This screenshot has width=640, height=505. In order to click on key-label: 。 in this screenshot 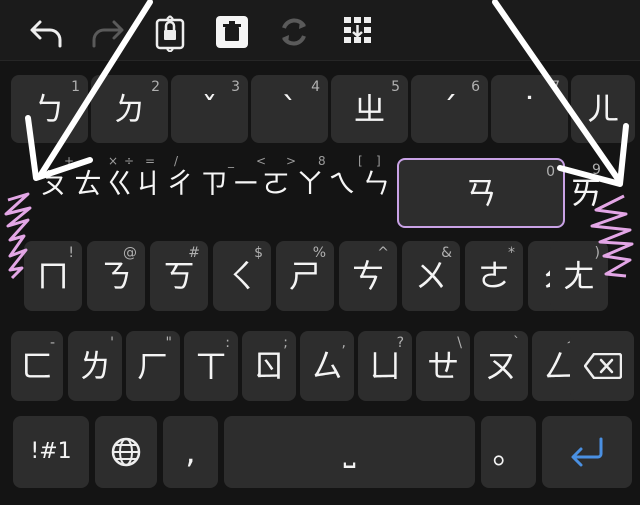, I will do `click(508, 452)`.